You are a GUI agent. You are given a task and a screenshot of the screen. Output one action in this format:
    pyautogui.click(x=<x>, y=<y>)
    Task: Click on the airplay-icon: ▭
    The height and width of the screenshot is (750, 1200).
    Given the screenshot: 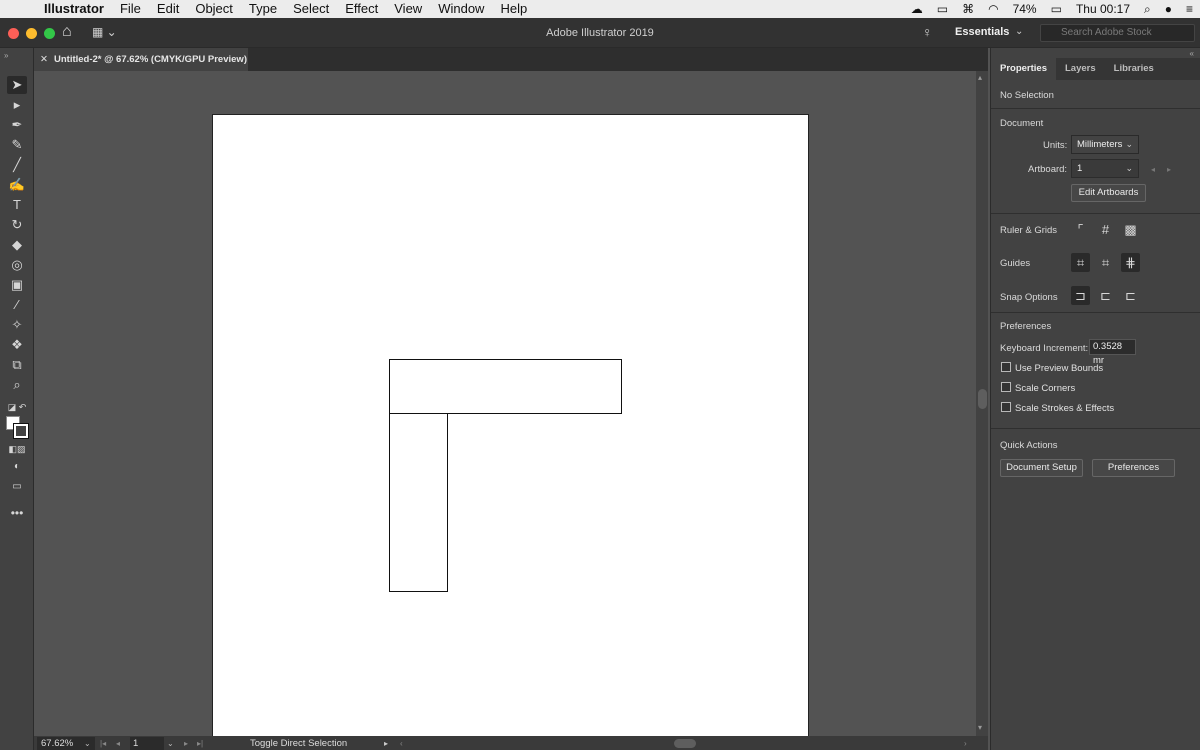 What is the action you would take?
    pyautogui.click(x=942, y=9)
    